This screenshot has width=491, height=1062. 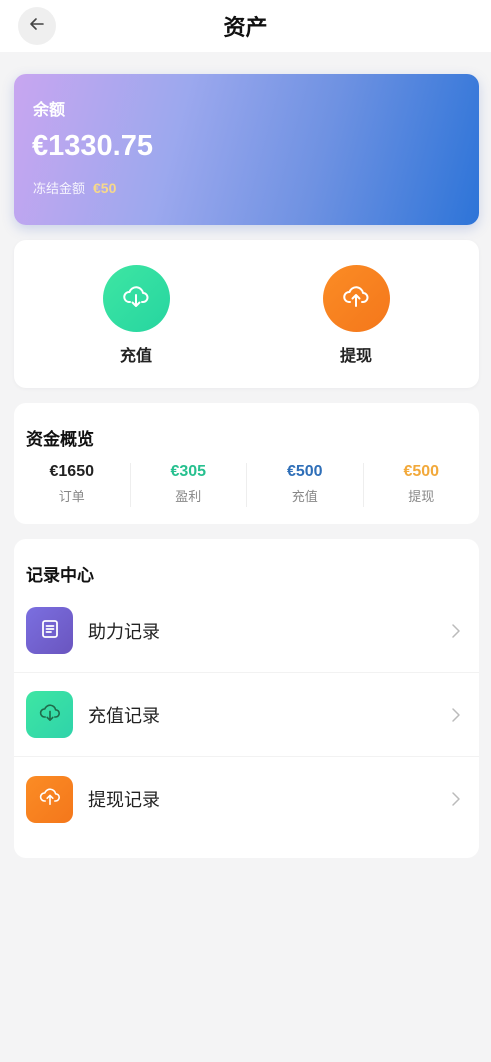 What do you see at coordinates (49, 109) in the screenshot?
I see `balance-label: 余额` at bounding box center [49, 109].